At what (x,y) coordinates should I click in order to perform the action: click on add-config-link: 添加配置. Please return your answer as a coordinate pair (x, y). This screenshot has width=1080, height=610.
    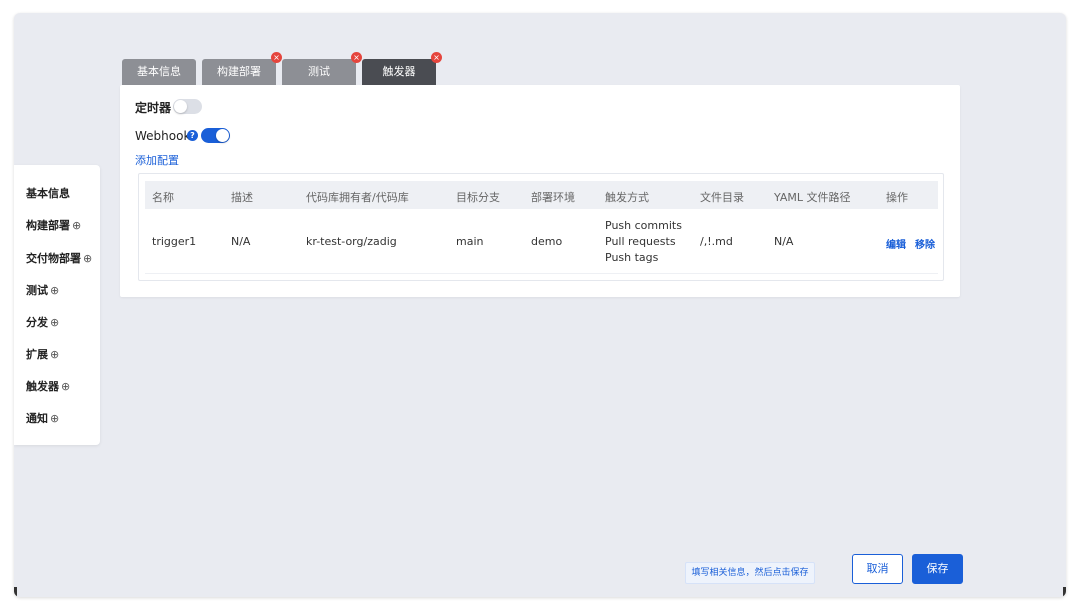
    Looking at the image, I should click on (157, 160).